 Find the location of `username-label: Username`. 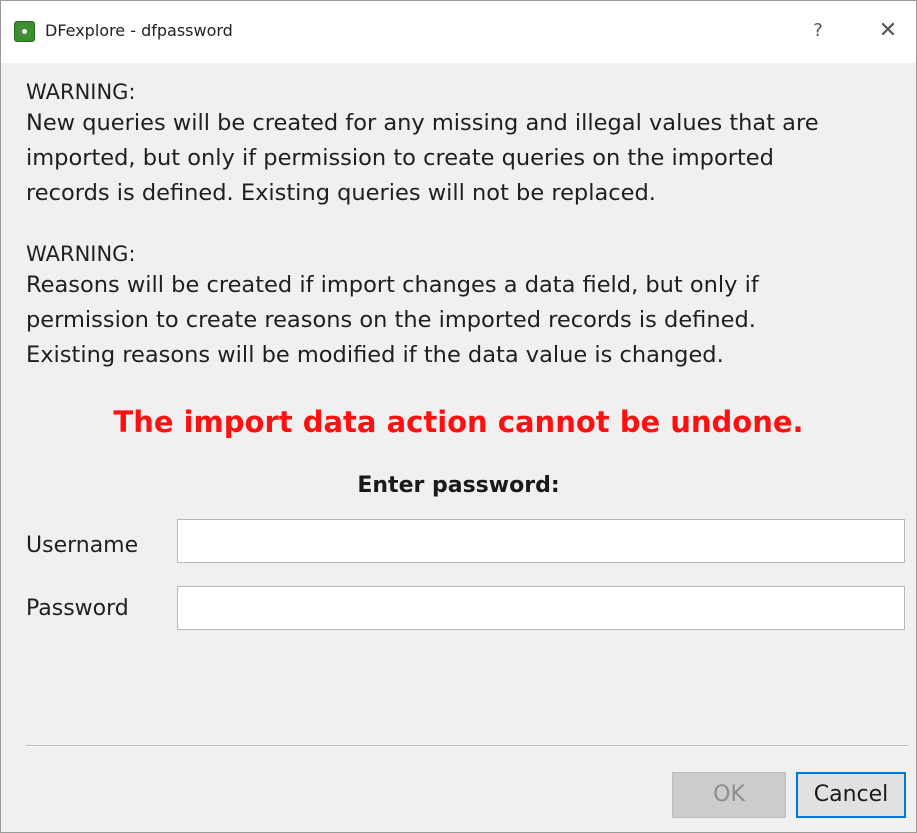

username-label: Username is located at coordinates (82, 545).